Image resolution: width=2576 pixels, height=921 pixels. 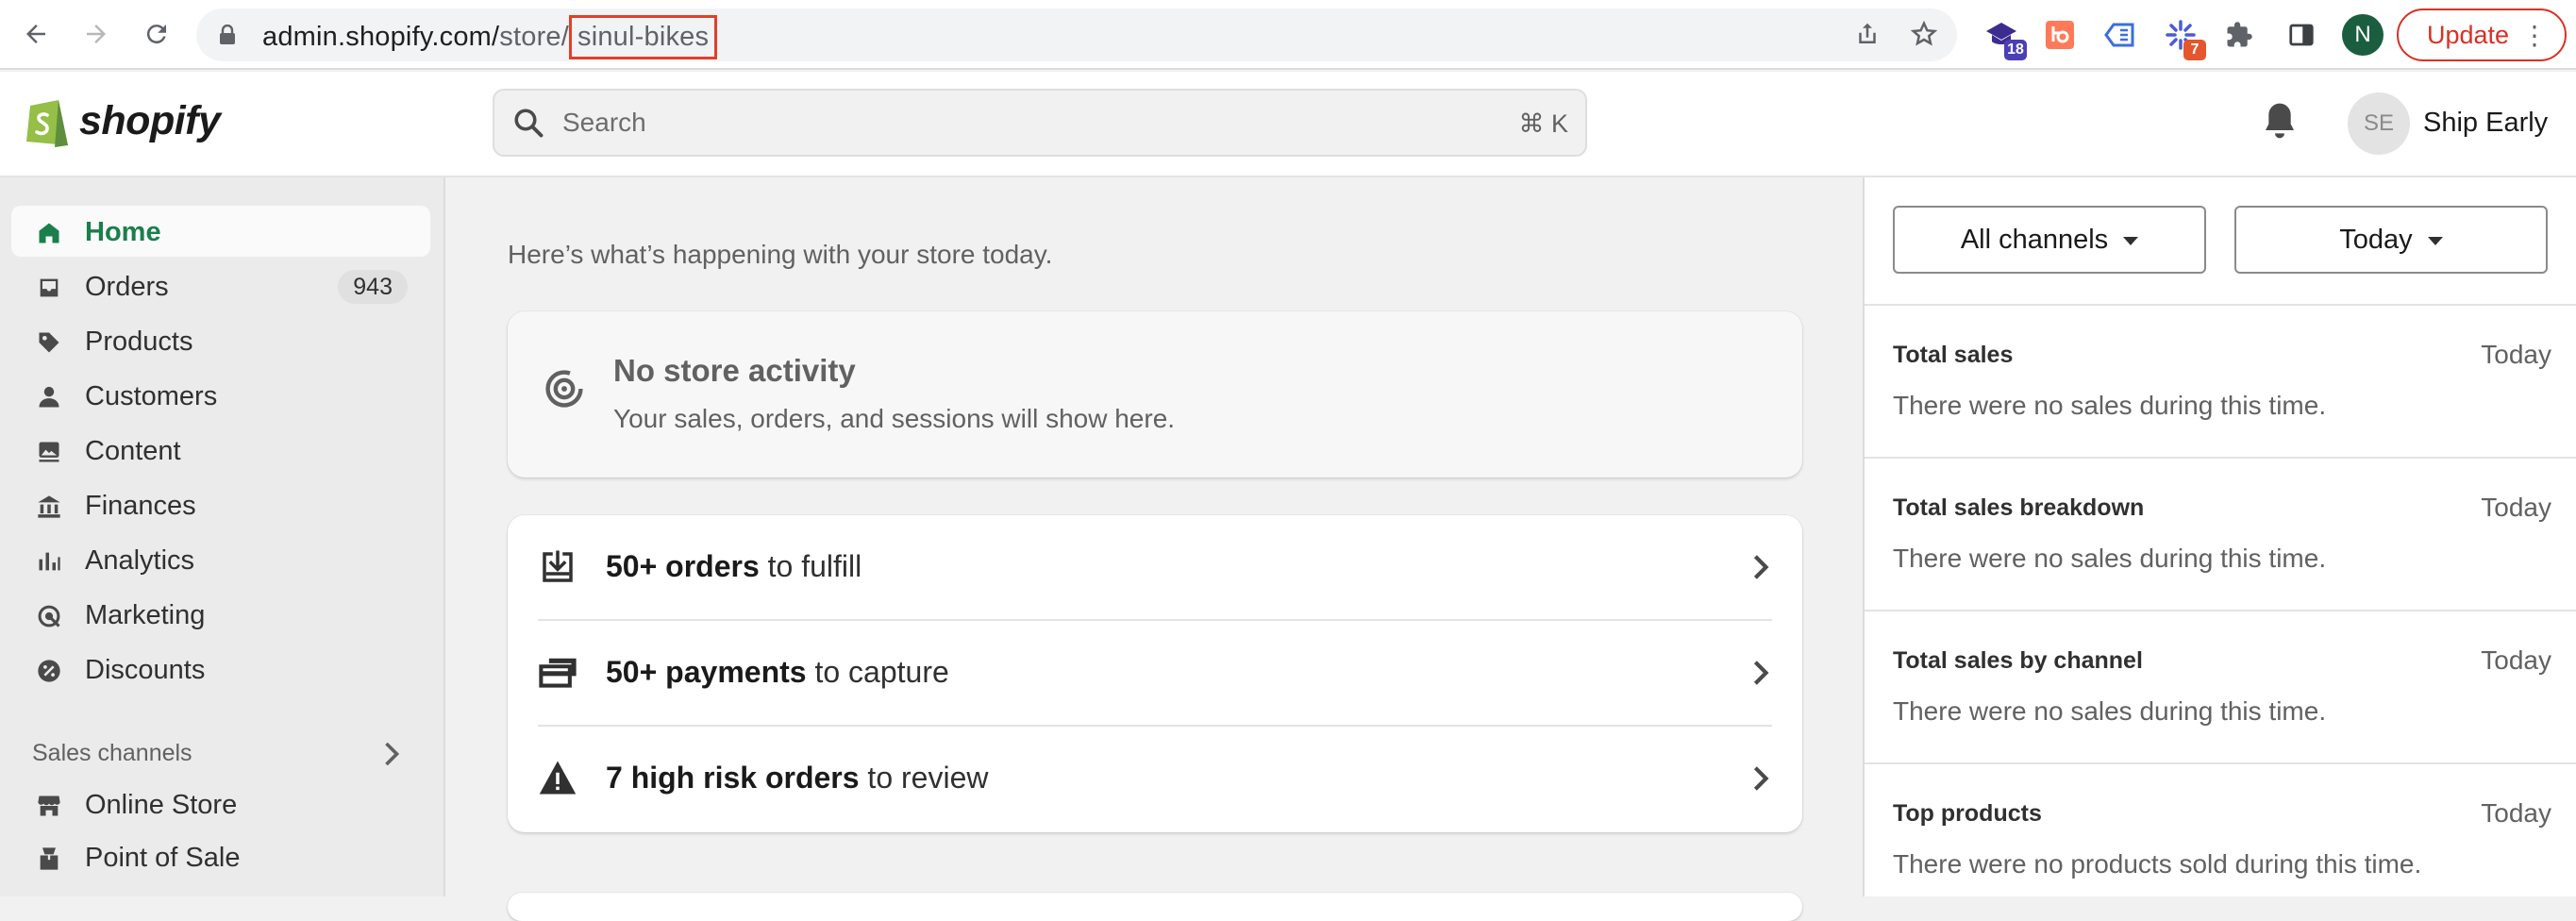 What do you see at coordinates (49, 561) in the screenshot?
I see `bar-chart-icon` at bounding box center [49, 561].